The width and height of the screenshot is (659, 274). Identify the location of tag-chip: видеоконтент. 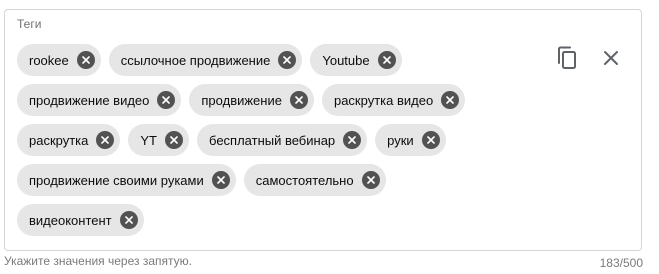
(80, 220).